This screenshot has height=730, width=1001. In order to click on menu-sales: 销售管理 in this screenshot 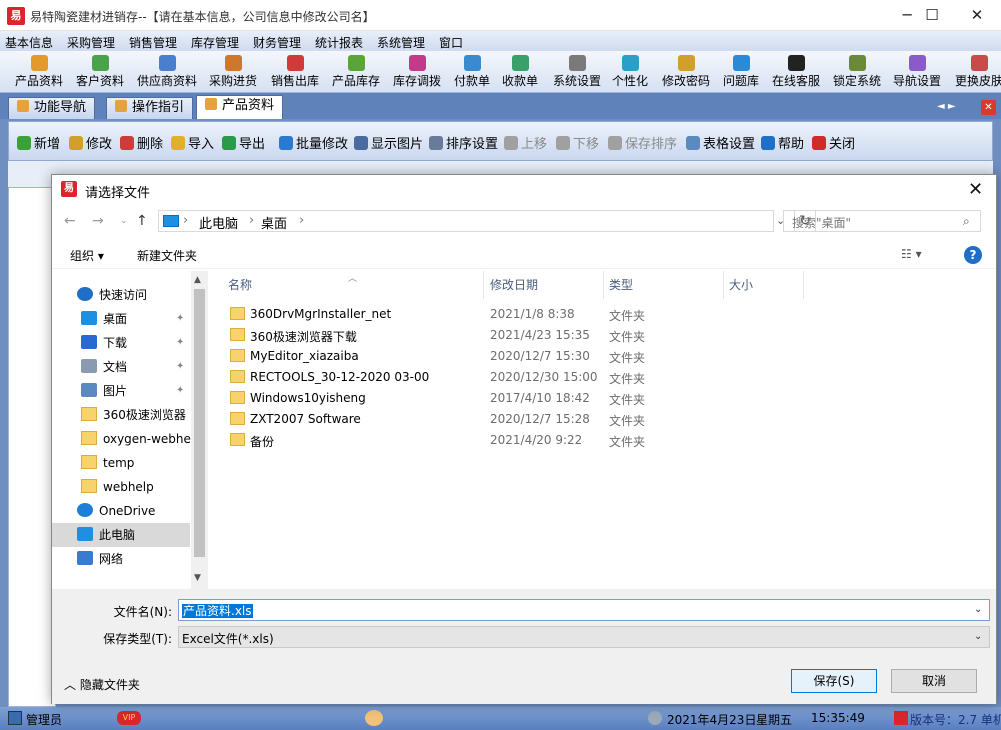, I will do `click(153, 42)`.